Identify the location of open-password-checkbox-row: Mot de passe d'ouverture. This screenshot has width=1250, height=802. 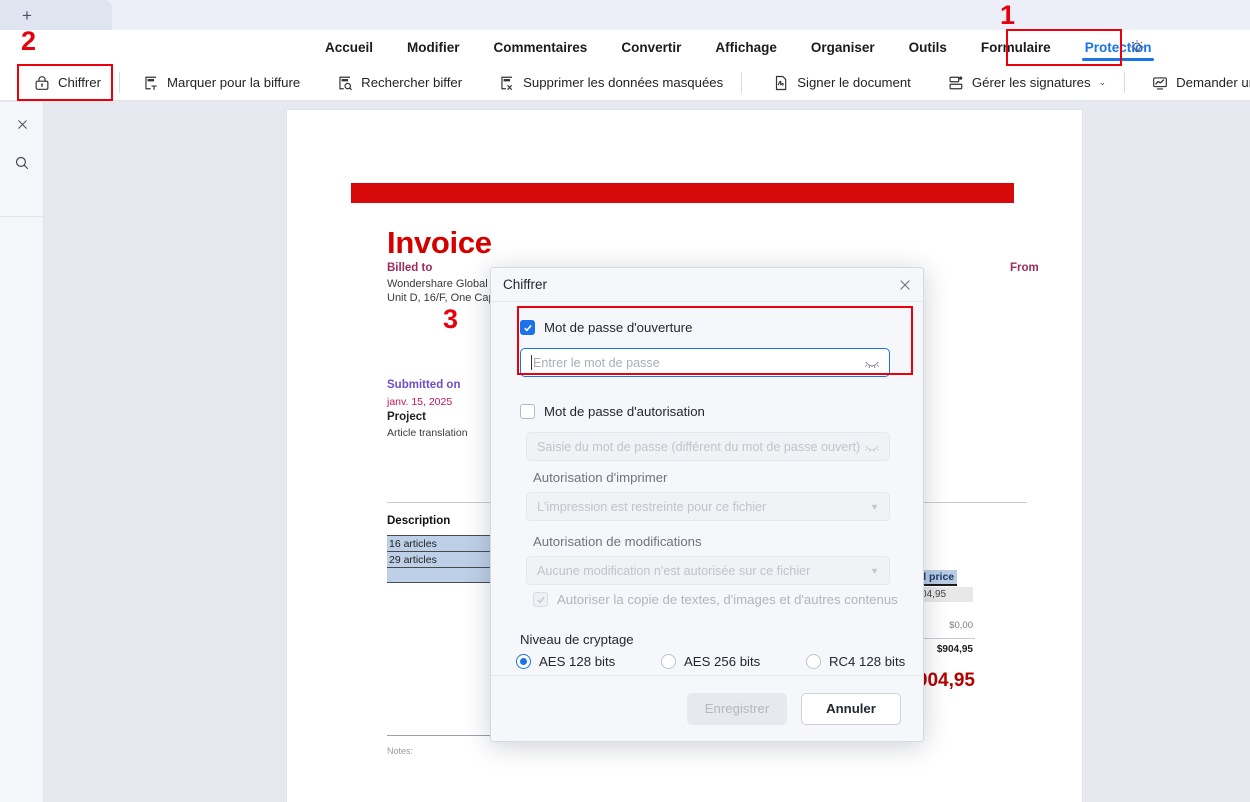
(606, 327).